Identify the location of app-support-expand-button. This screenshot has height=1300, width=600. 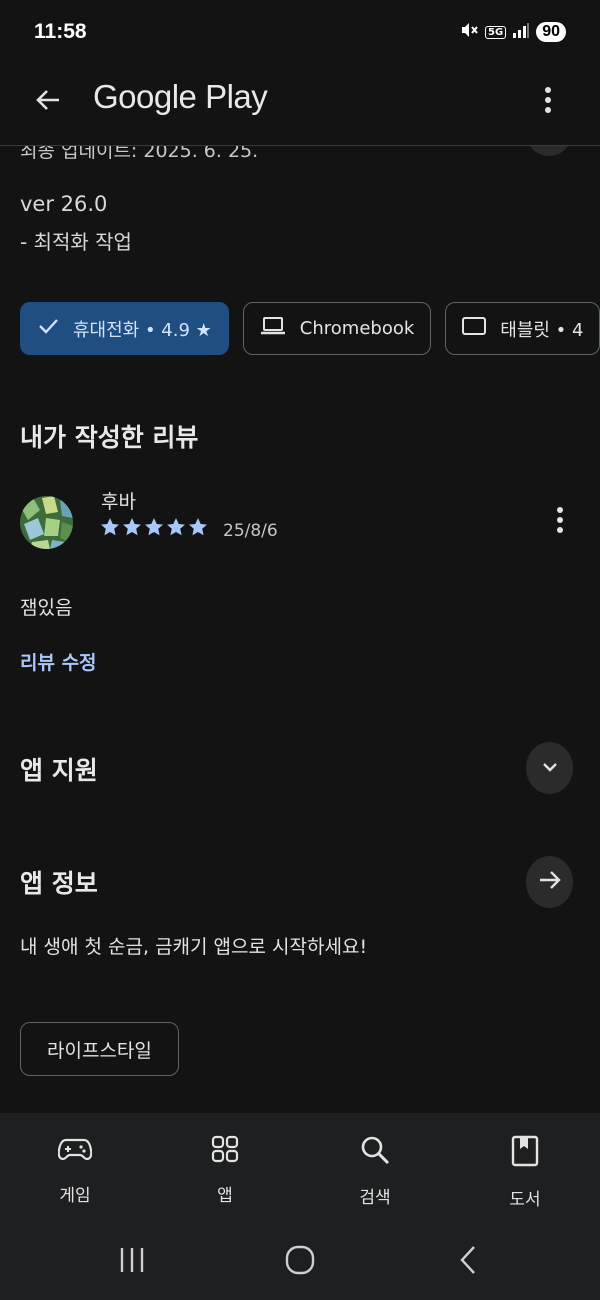
(549, 768).